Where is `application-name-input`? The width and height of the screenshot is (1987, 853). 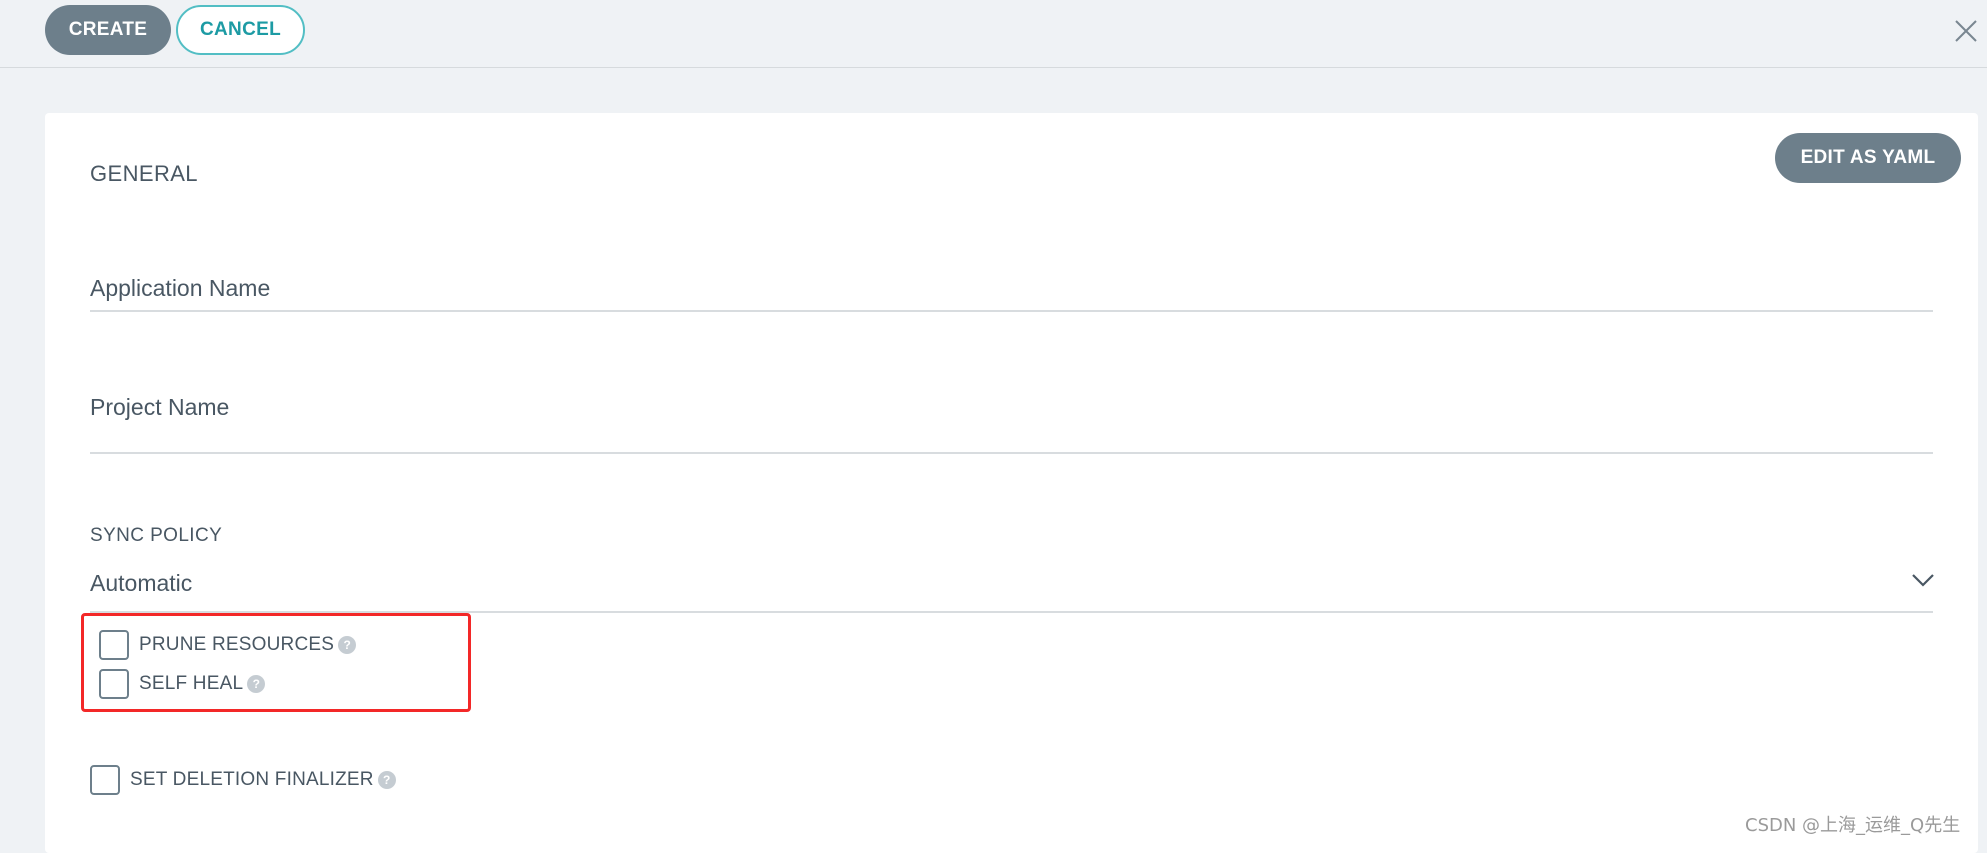 application-name-input is located at coordinates (1011, 311).